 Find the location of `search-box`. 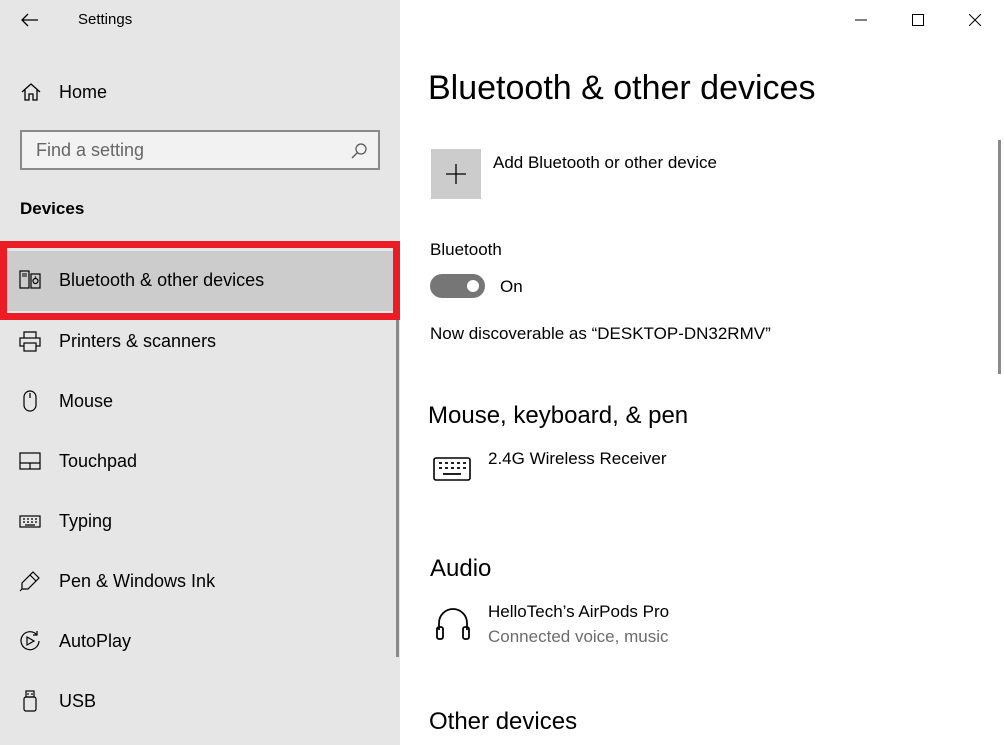

search-box is located at coordinates (200, 150).